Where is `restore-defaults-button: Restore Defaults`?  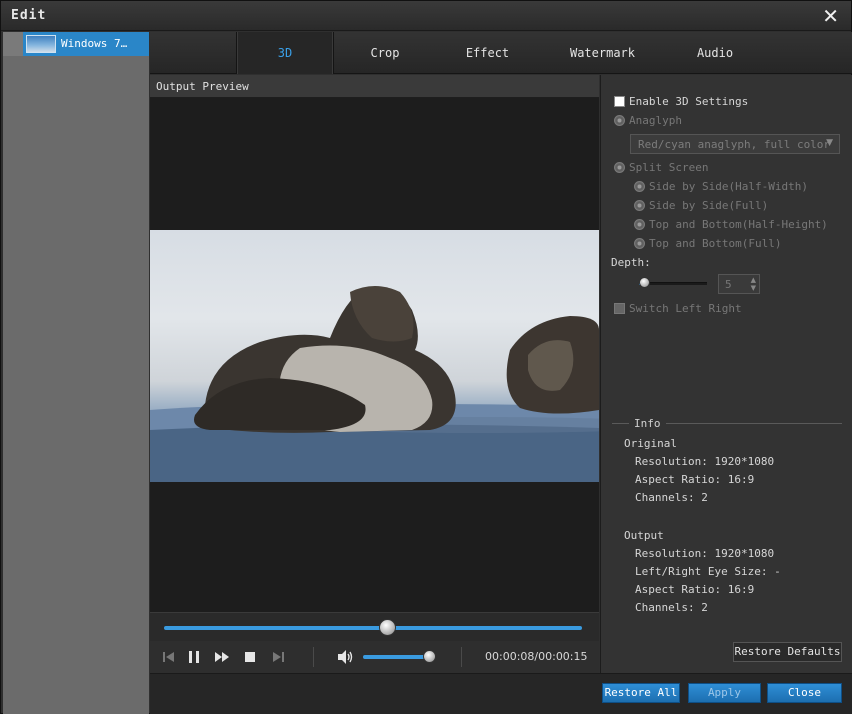 restore-defaults-button: Restore Defaults is located at coordinates (787, 652).